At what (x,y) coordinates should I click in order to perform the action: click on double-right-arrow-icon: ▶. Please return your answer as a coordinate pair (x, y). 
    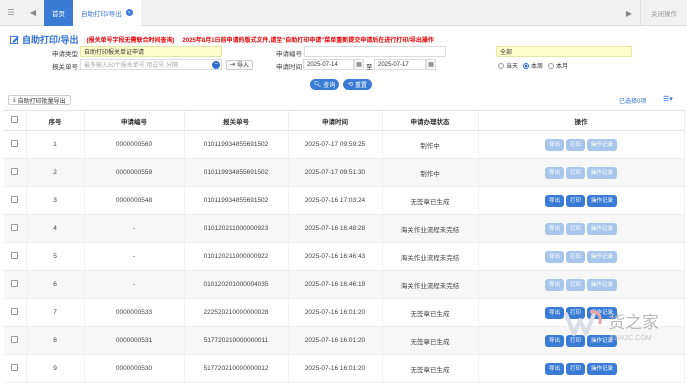
    Looking at the image, I should click on (629, 13).